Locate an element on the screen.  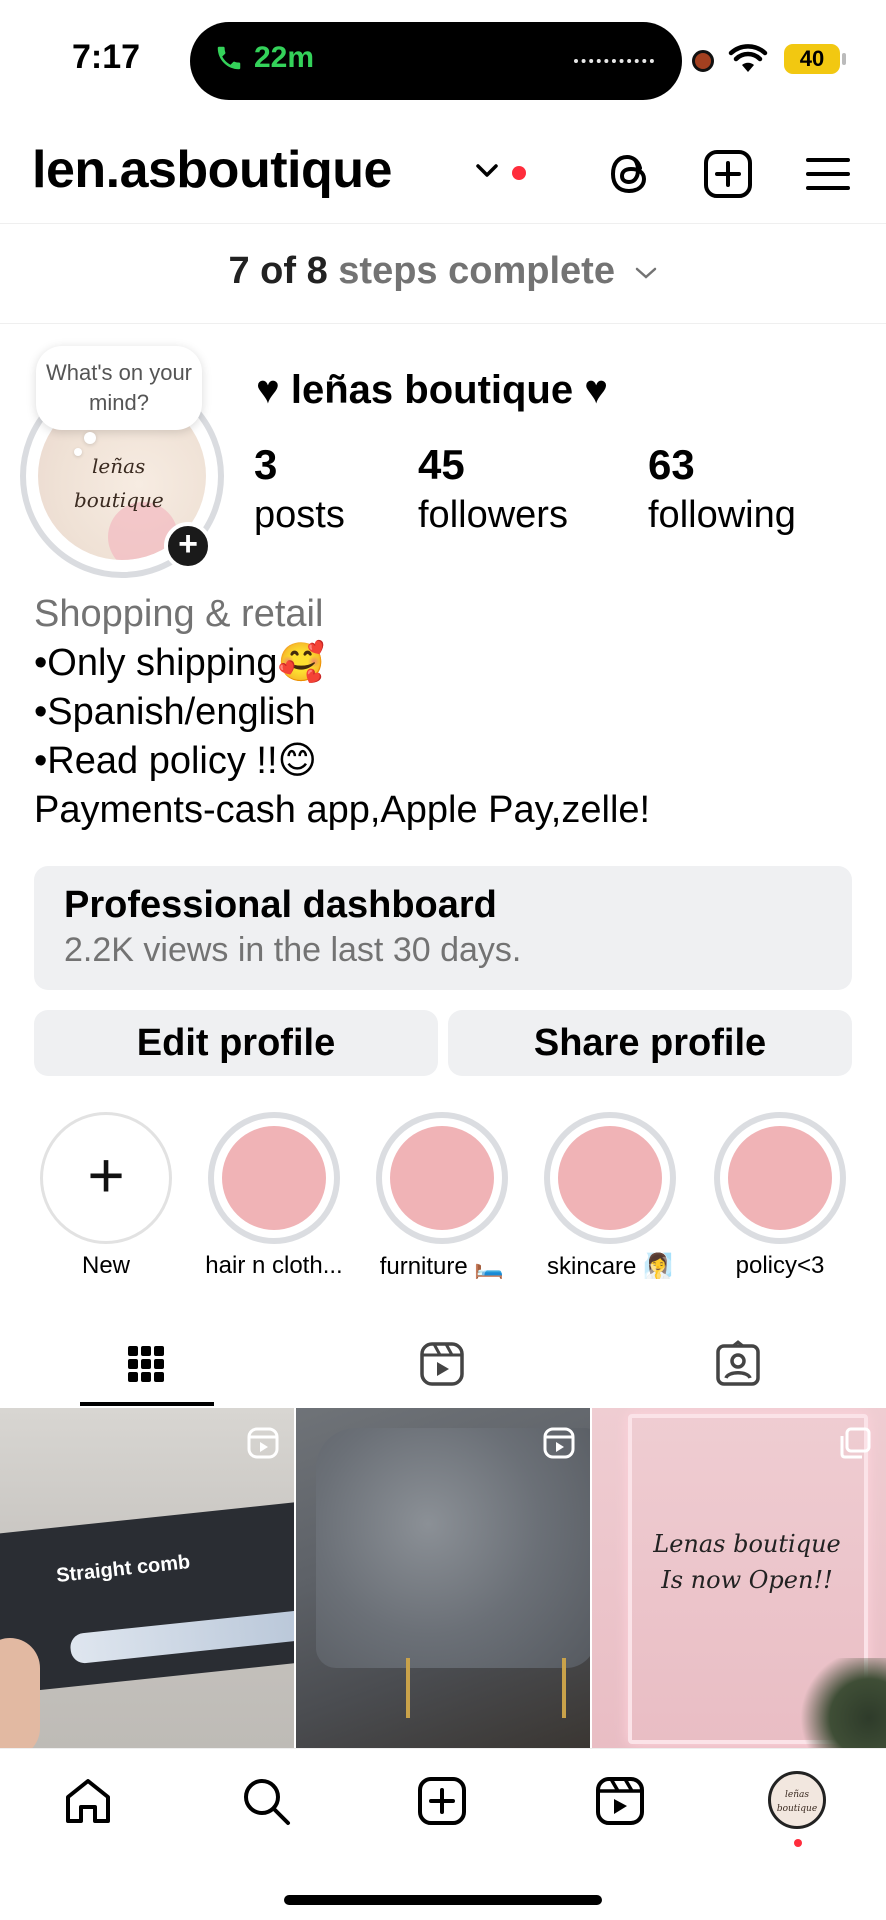
username-switcher: len.asboutique is located at coordinates (212, 170).